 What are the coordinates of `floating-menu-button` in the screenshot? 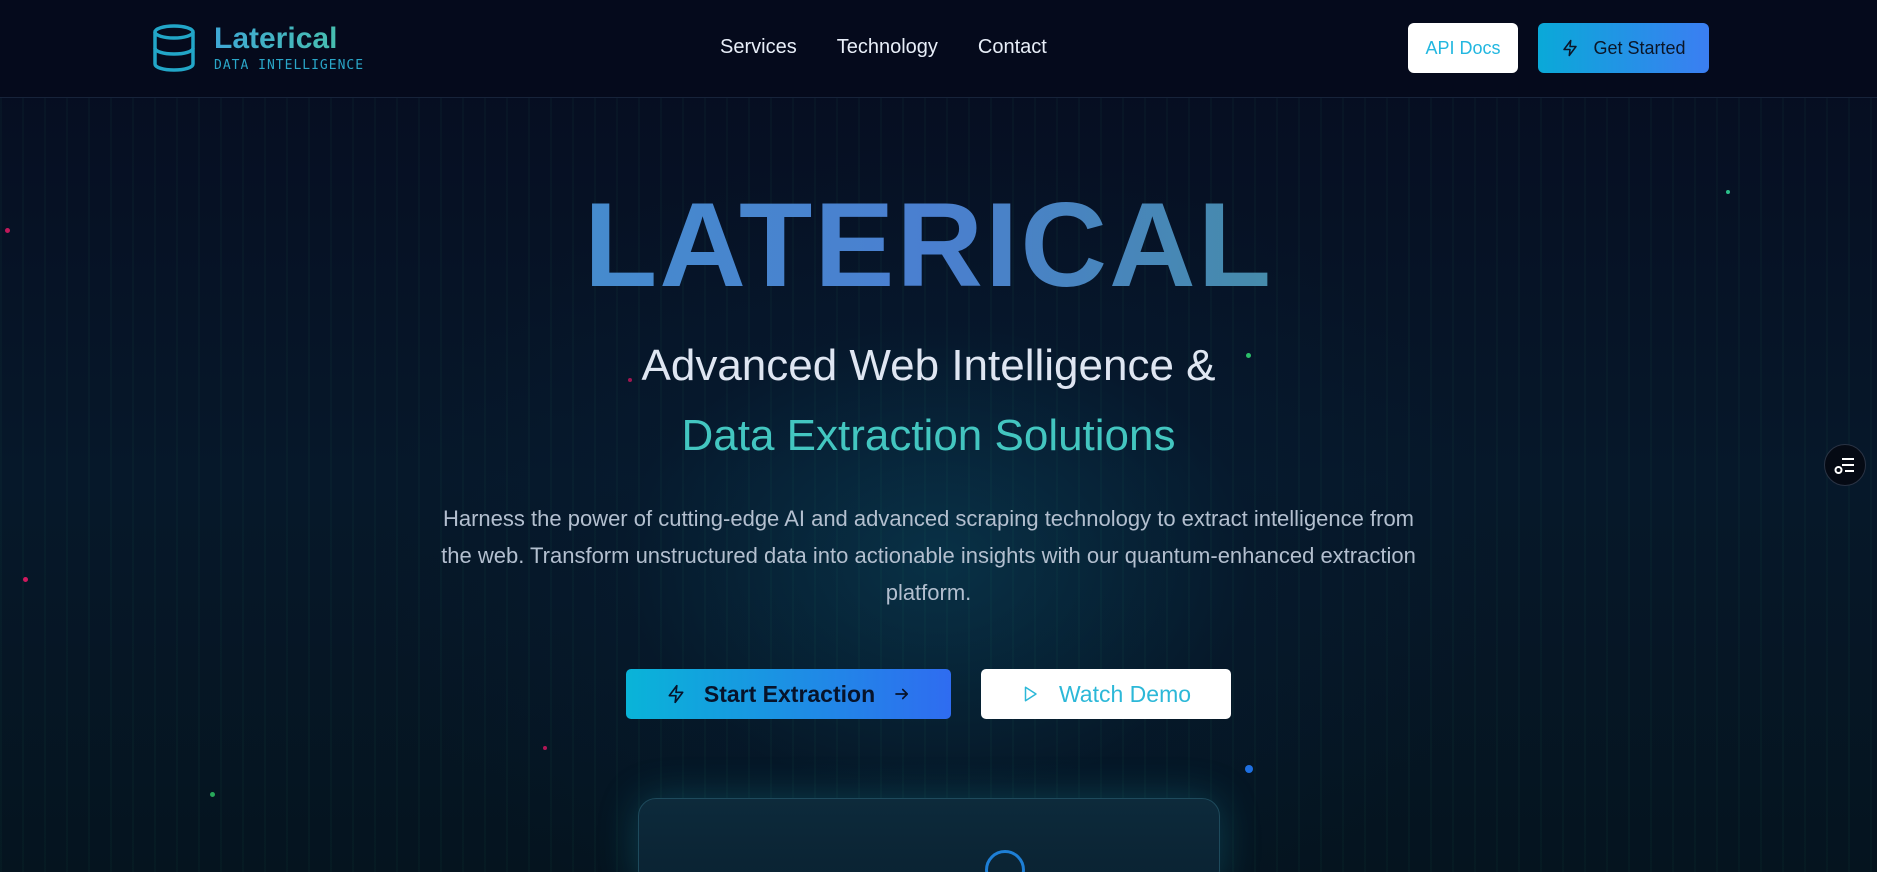 It's located at (1845, 465).